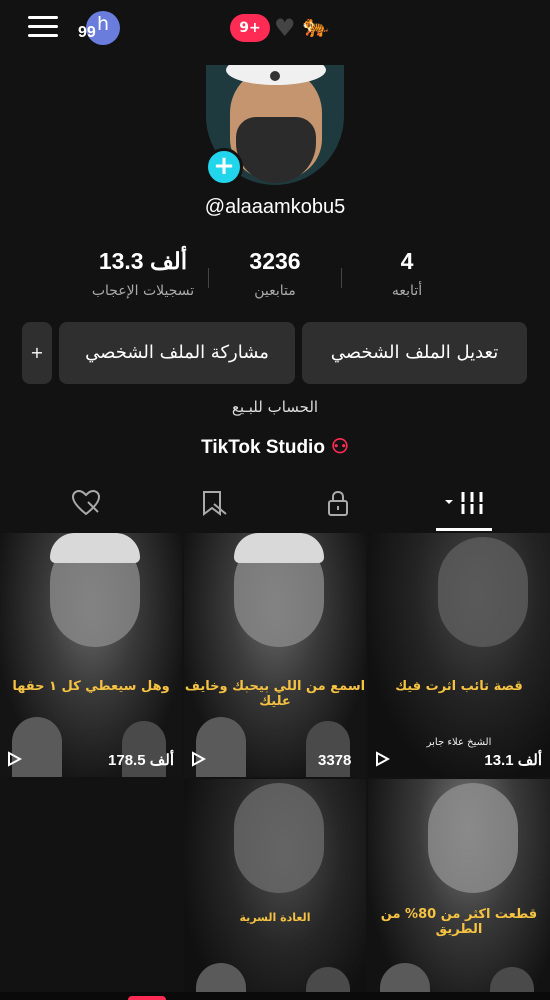 This screenshot has width=550, height=1000. Describe the element at coordinates (250, 28) in the screenshot. I see `notification-badge: 9+` at that location.